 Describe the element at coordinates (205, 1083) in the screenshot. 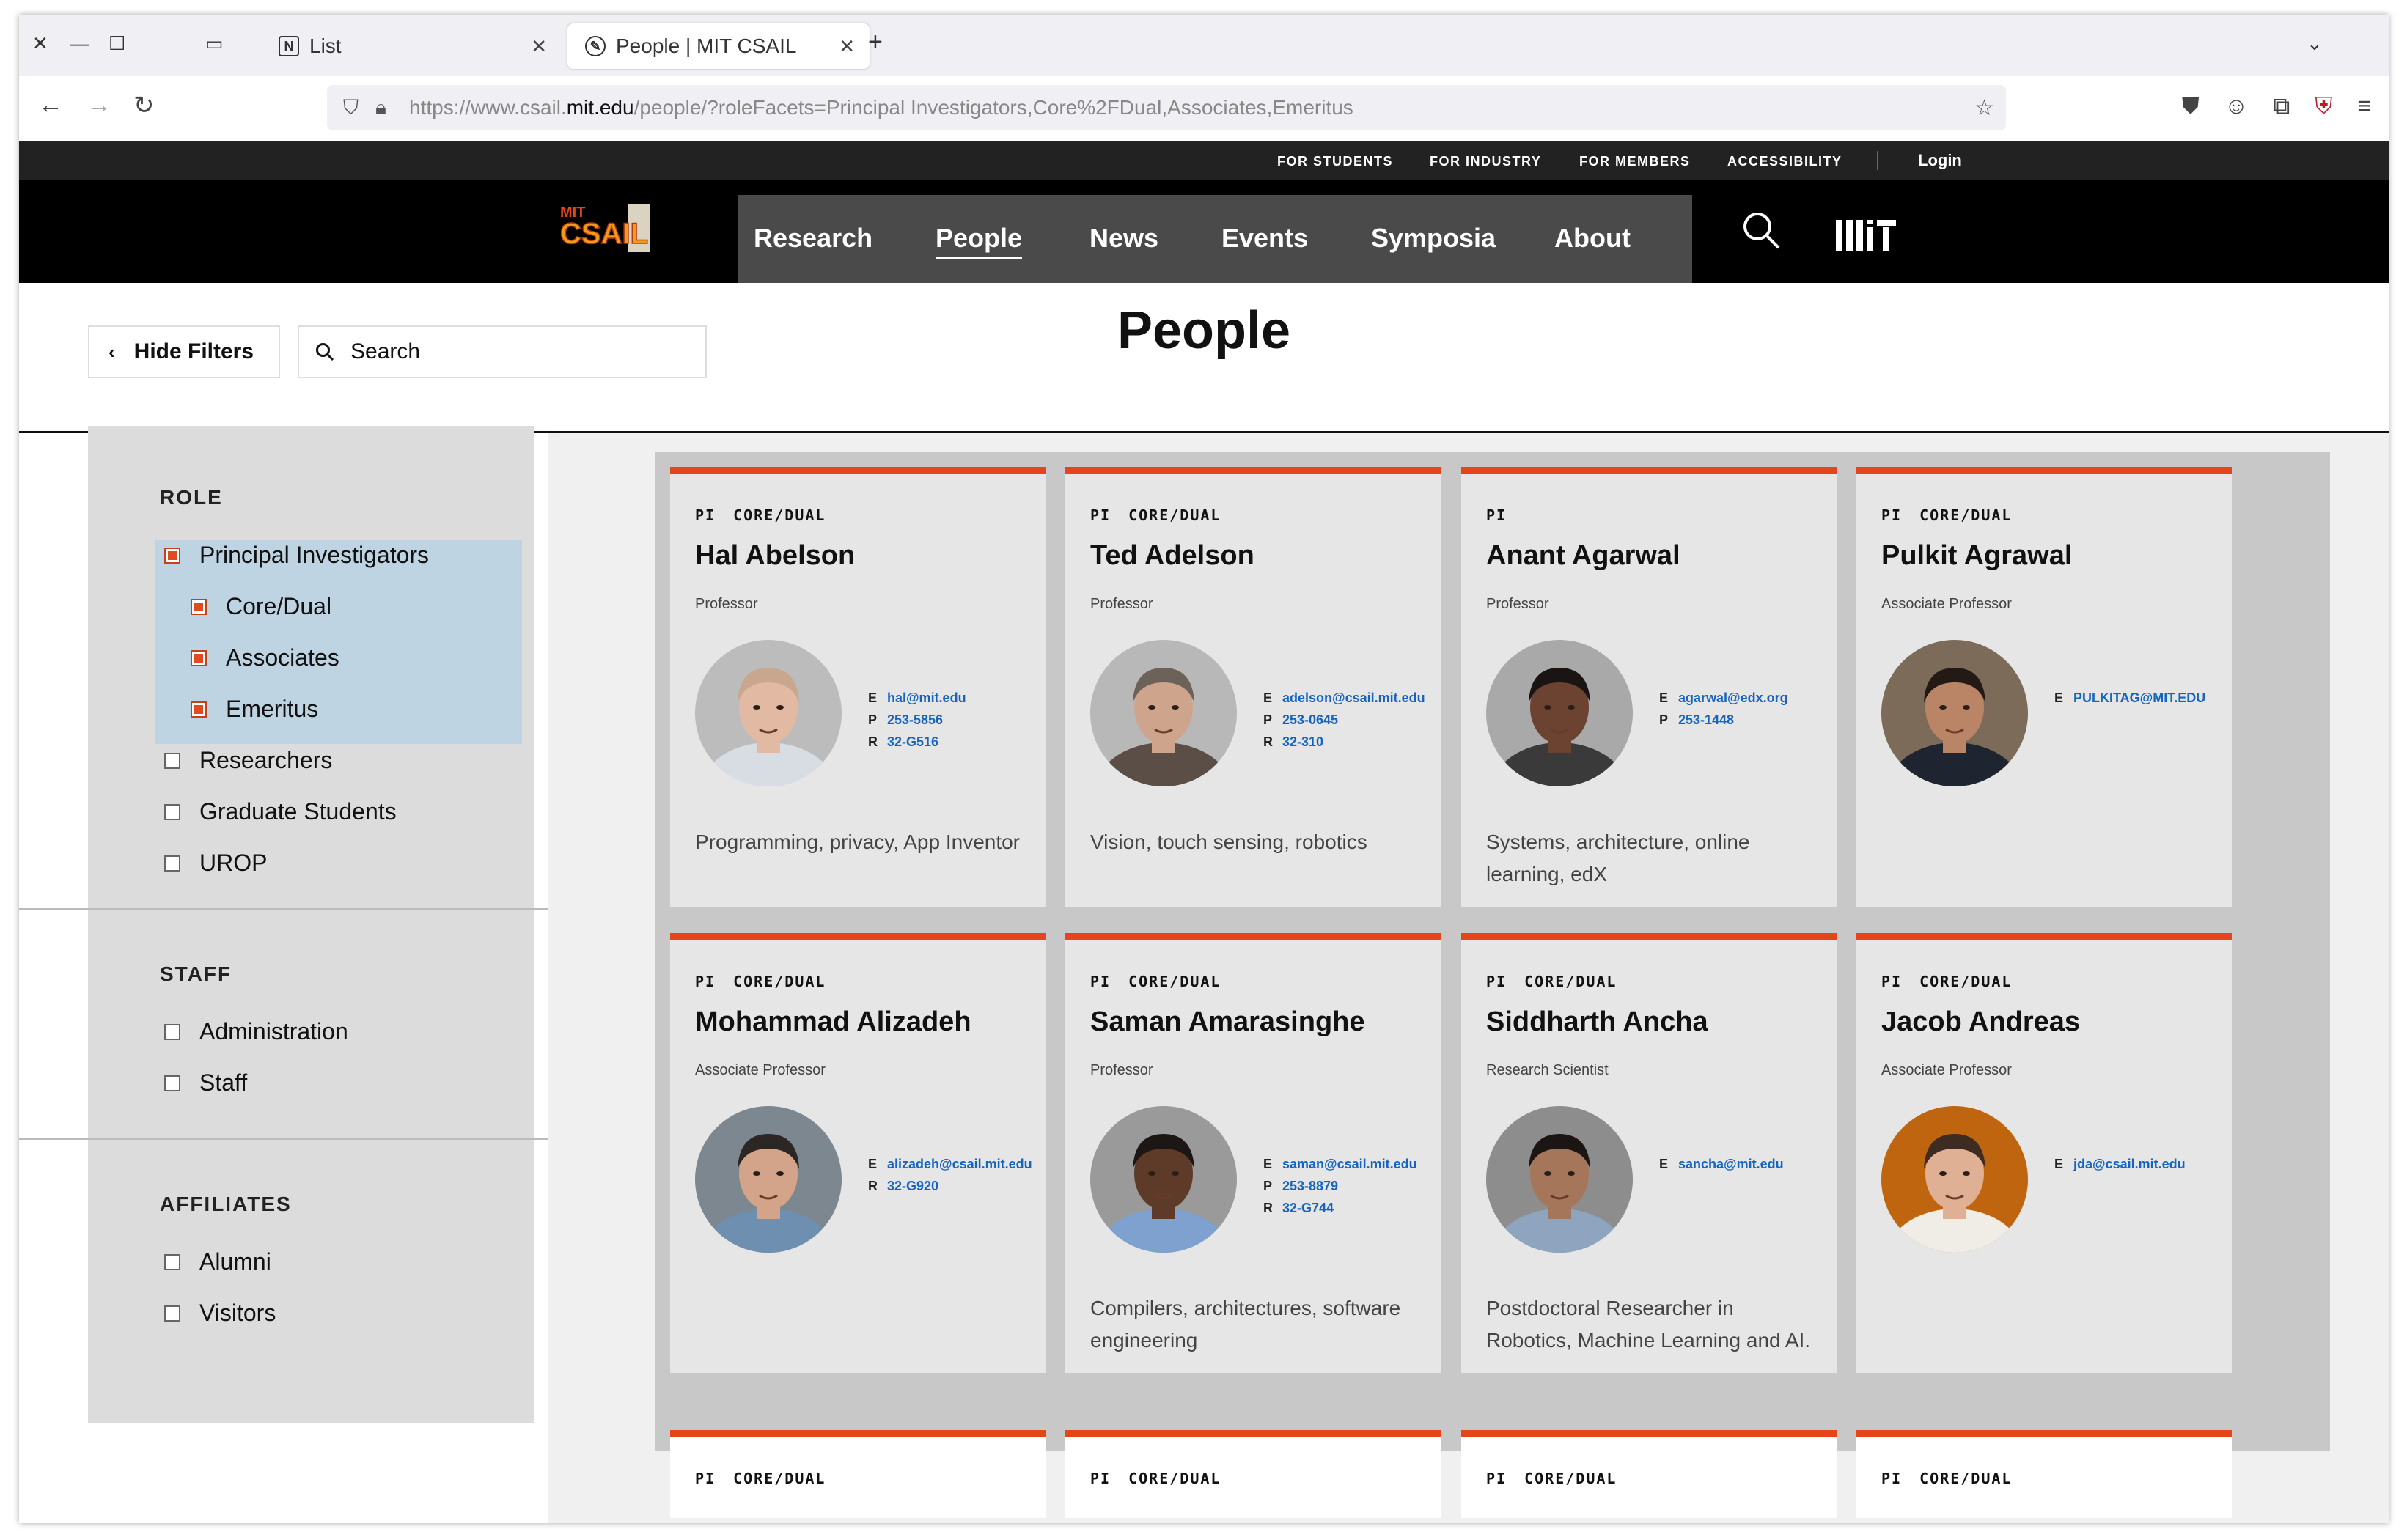

I see `filter-option: Staff` at that location.